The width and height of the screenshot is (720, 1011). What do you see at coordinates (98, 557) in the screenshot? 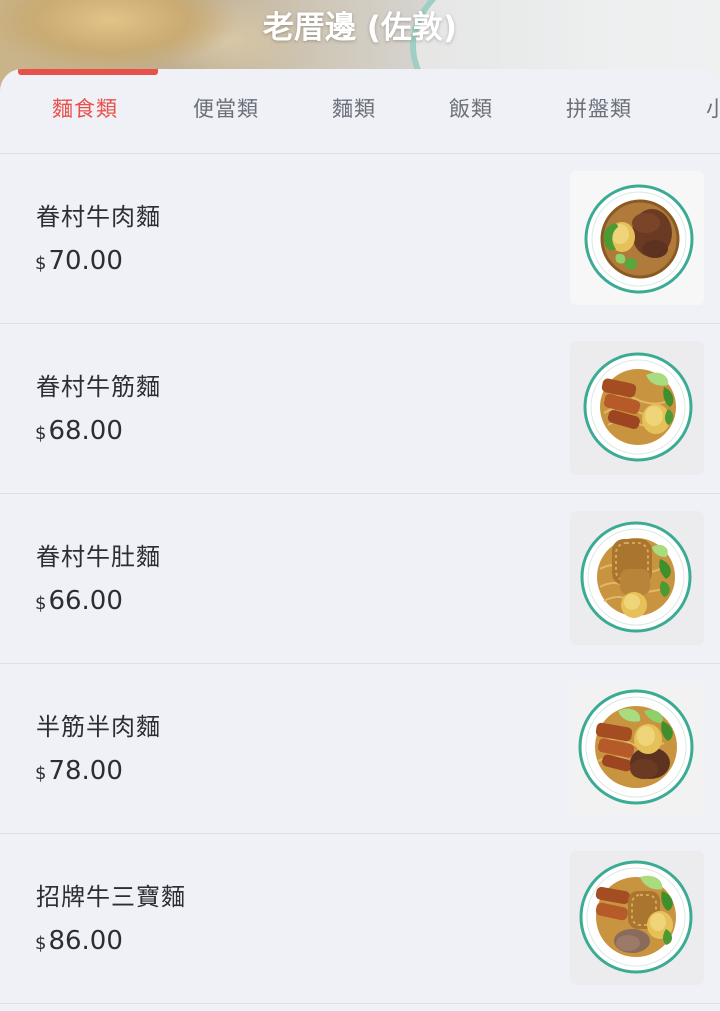
I see `item-name: 眷村牛肚麵` at bounding box center [98, 557].